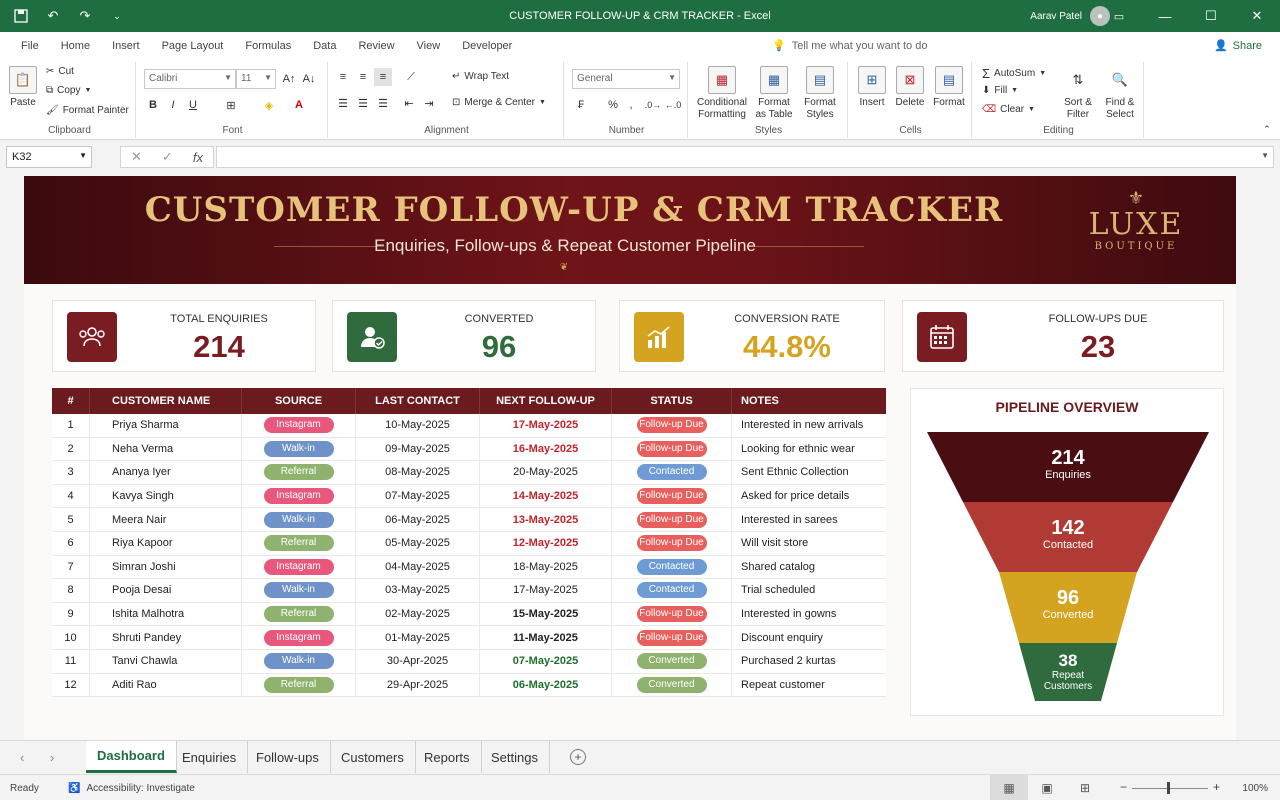 Image resolution: width=1280 pixels, height=800 pixels. I want to click on font-name-select: Calibri ▼, so click(190, 79).